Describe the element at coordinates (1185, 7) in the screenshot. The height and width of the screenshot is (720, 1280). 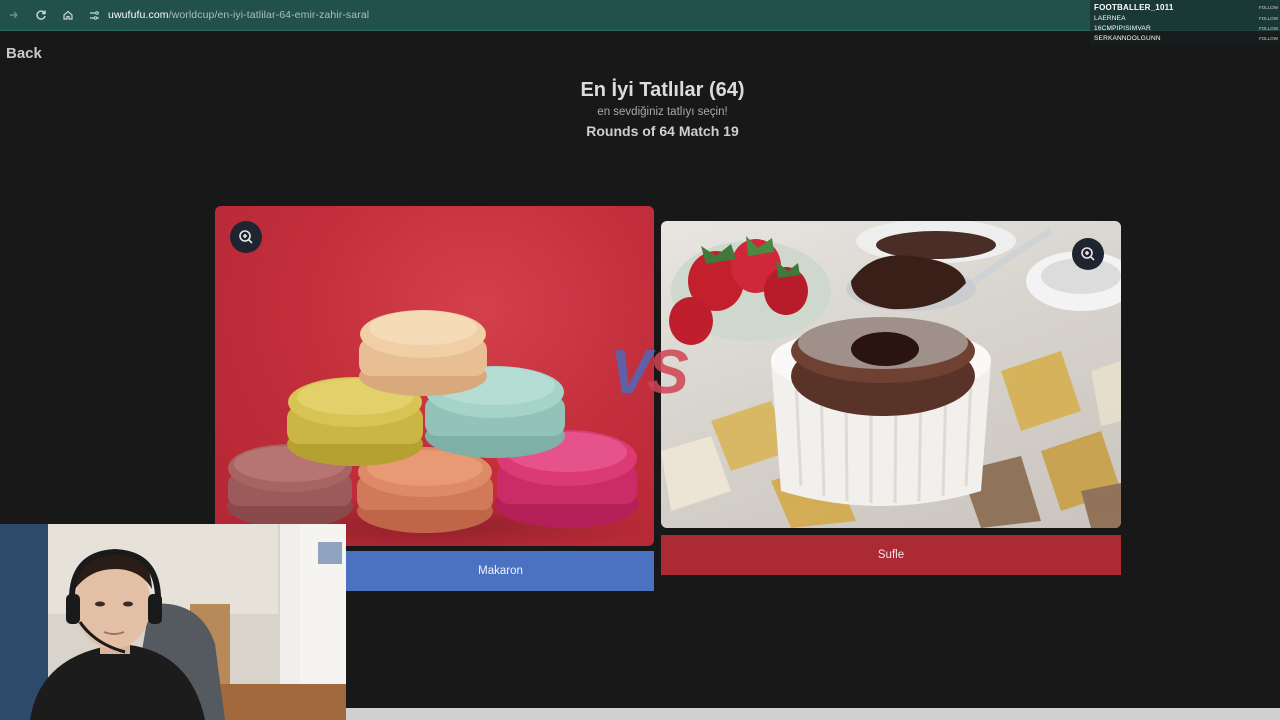
I see `chat-user-row: FOOTBALLER_1011 FOLLOW` at that location.